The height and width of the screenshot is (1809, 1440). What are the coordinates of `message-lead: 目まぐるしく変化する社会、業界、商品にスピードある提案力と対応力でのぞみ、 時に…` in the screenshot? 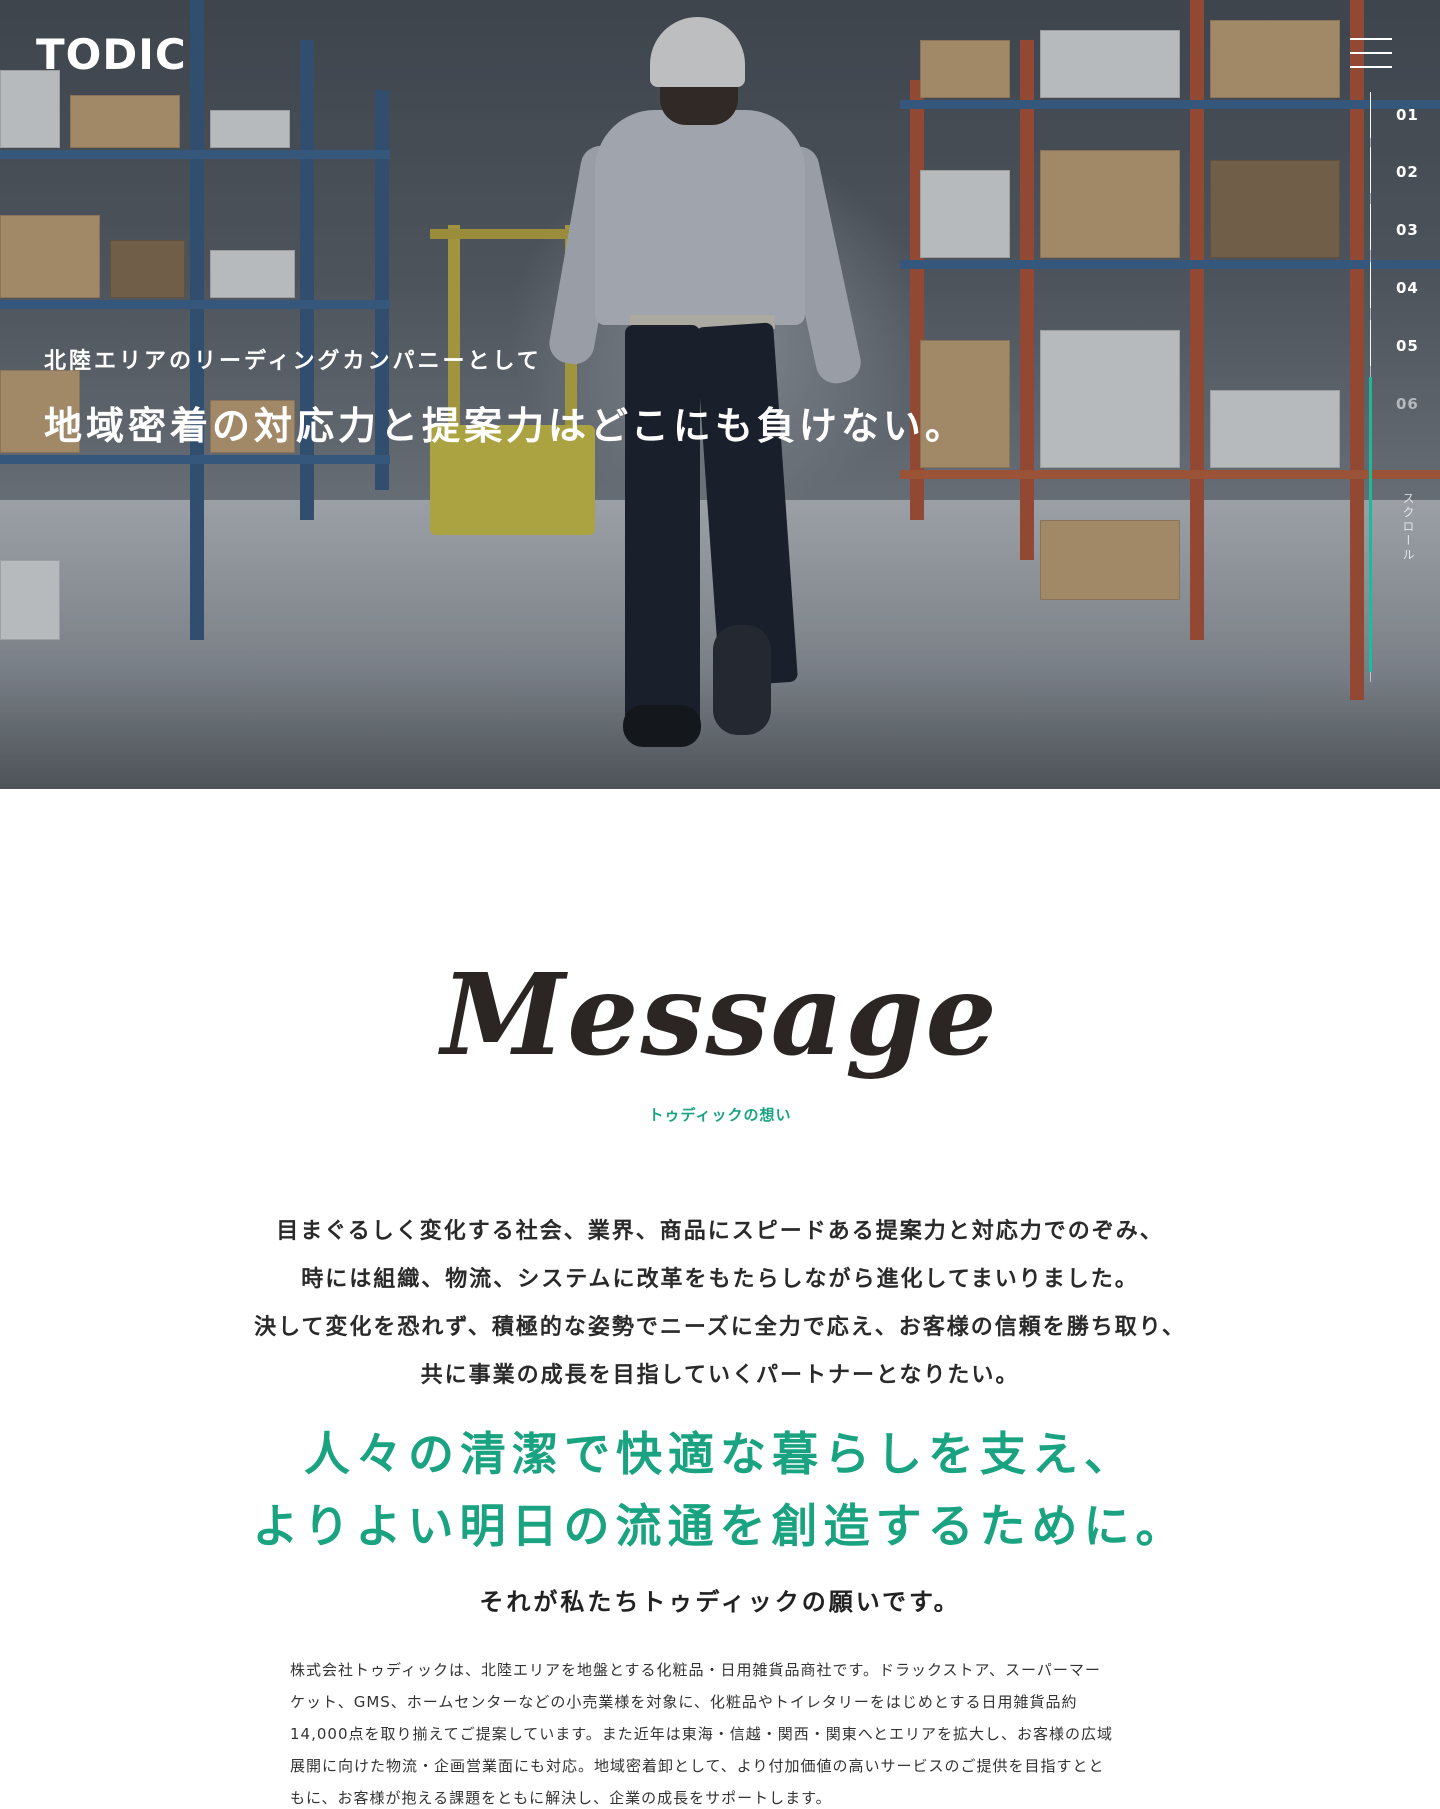 It's located at (720, 1304).